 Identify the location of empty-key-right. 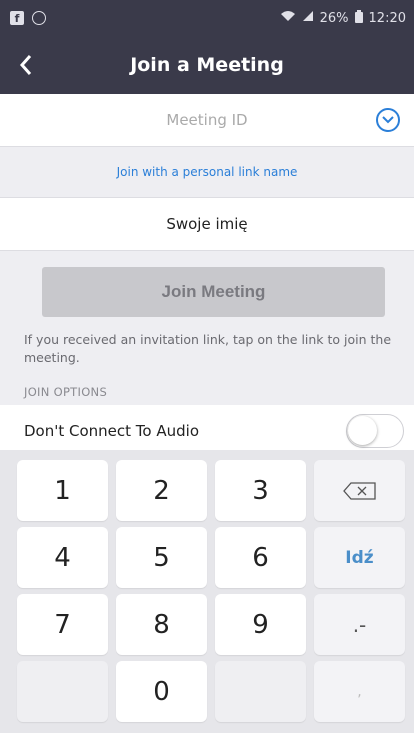
(260, 691).